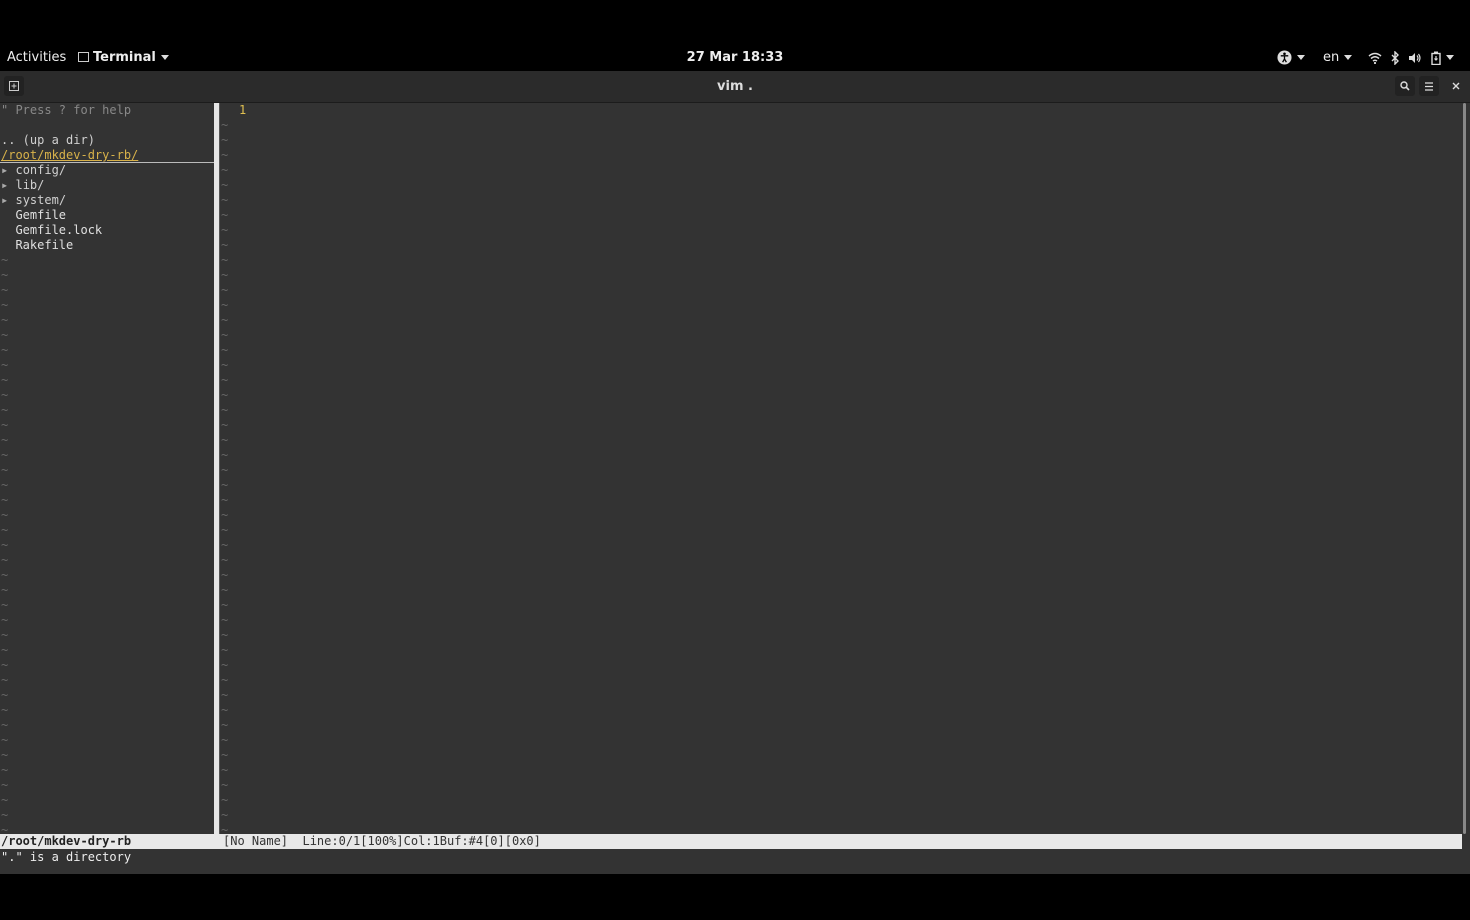  What do you see at coordinates (1284, 57) in the screenshot?
I see `accessibility-icon` at bounding box center [1284, 57].